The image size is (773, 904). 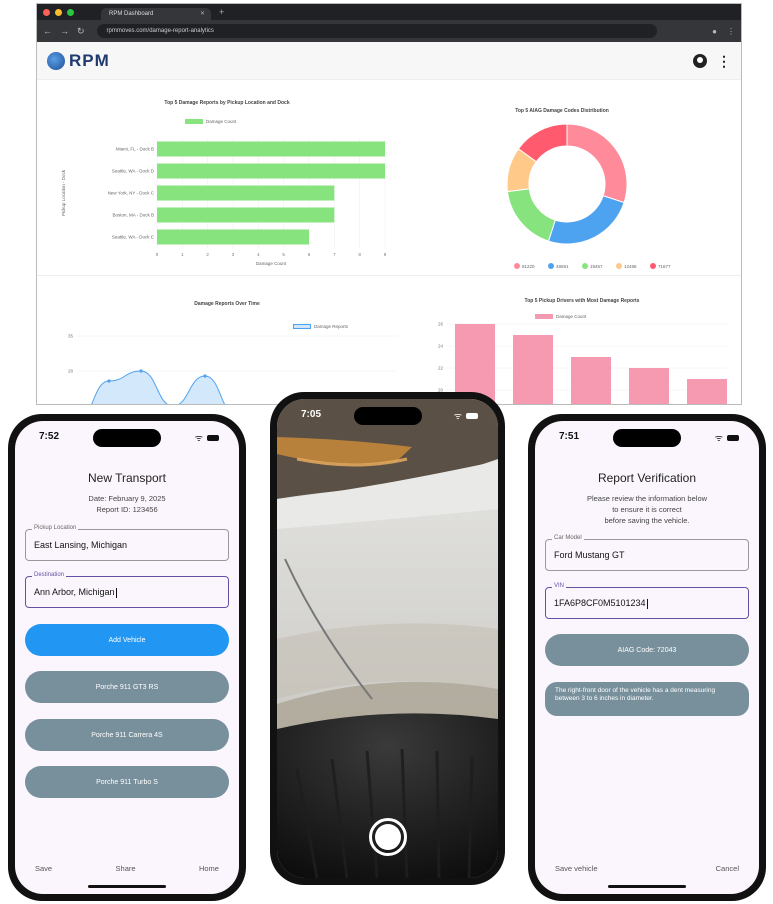 I want to click on home-button: Home, so click(x=209, y=868).